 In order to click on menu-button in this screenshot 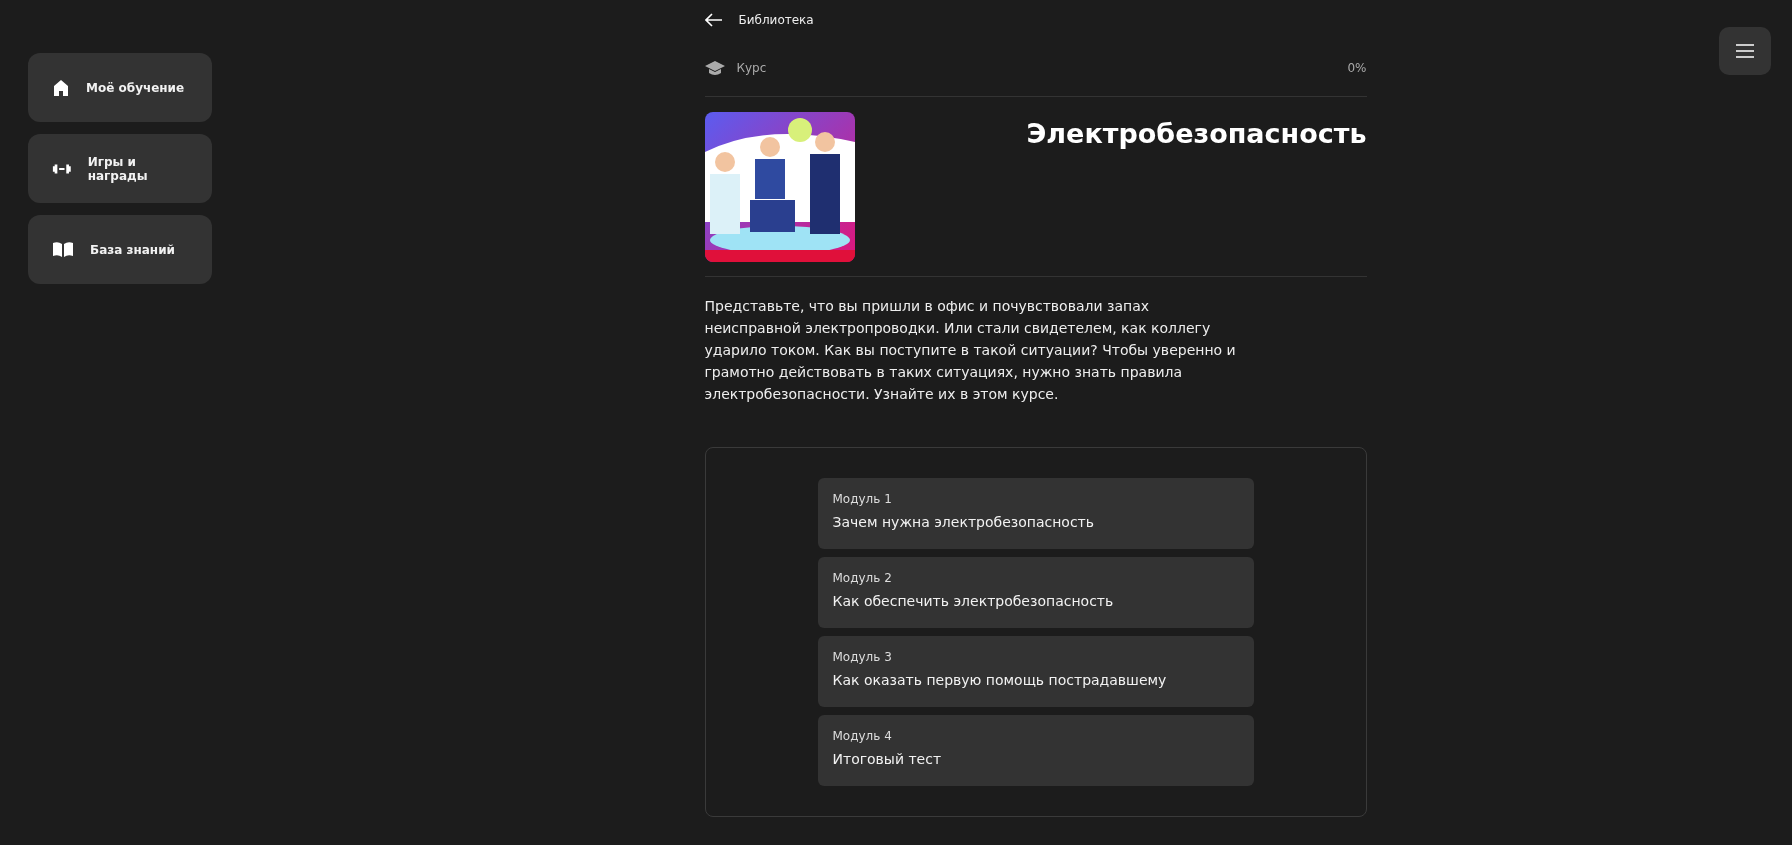, I will do `click(1745, 51)`.